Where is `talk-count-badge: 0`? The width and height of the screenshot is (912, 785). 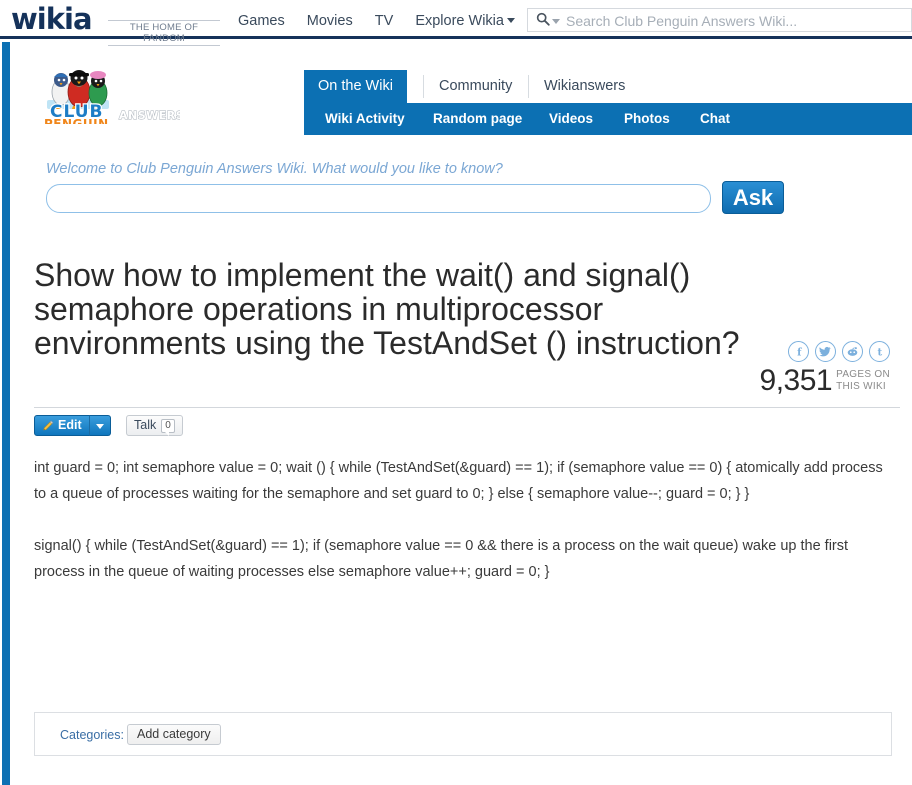
talk-count-badge: 0 is located at coordinates (168, 427).